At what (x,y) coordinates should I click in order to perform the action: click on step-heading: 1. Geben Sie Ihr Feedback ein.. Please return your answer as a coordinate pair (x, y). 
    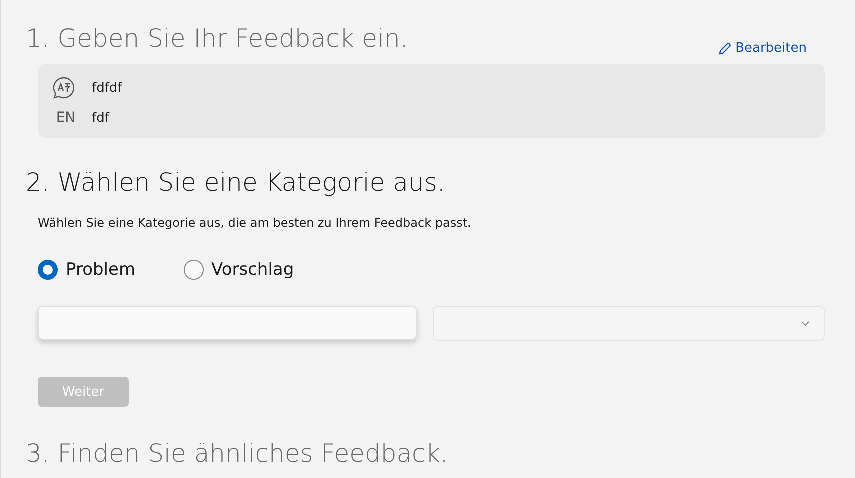
    Looking at the image, I should click on (217, 39).